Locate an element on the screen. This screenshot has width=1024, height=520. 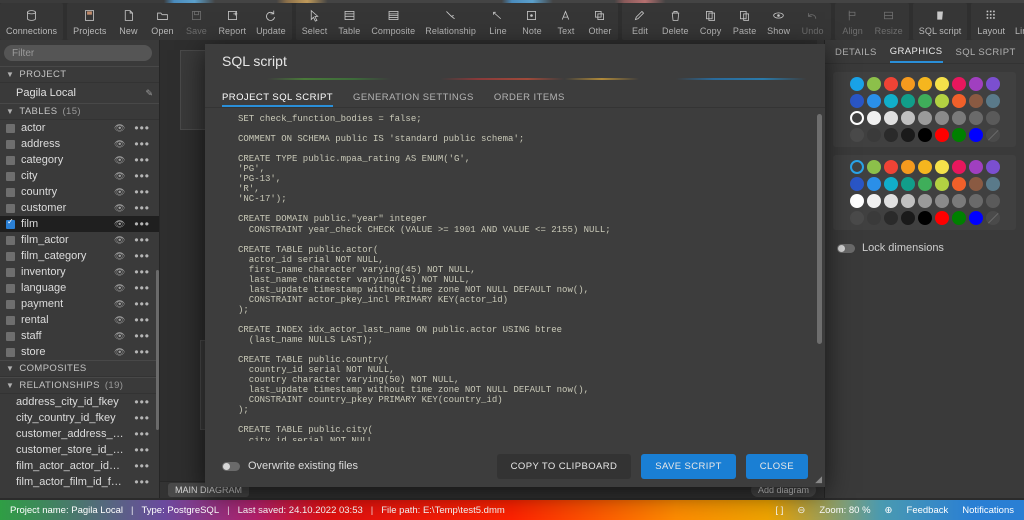
toolbar-button-edit: Edit is located at coordinates (640, 21).